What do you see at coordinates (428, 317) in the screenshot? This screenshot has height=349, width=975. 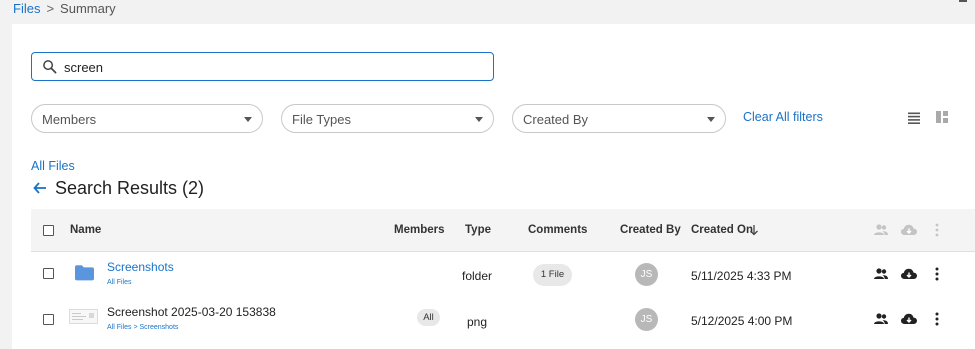 I see `members-badge: All` at bounding box center [428, 317].